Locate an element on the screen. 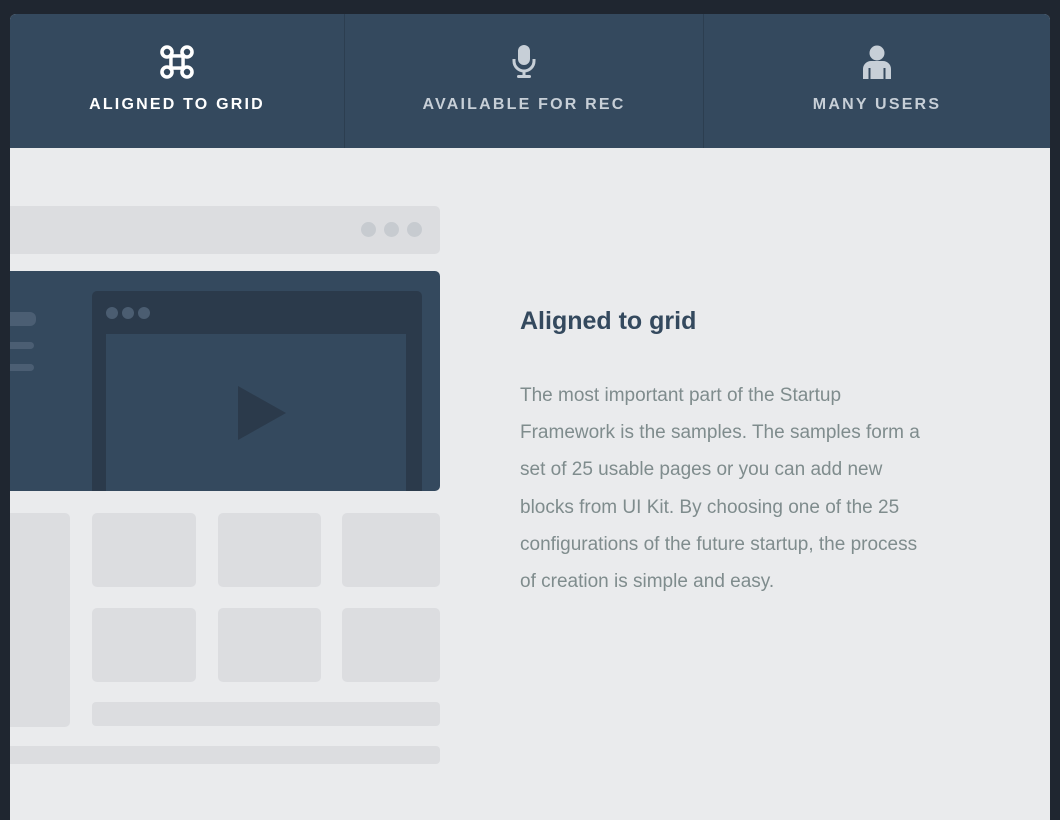 The height and width of the screenshot is (820, 1060). tab-many-users: MANY USERS is located at coordinates (876, 81).